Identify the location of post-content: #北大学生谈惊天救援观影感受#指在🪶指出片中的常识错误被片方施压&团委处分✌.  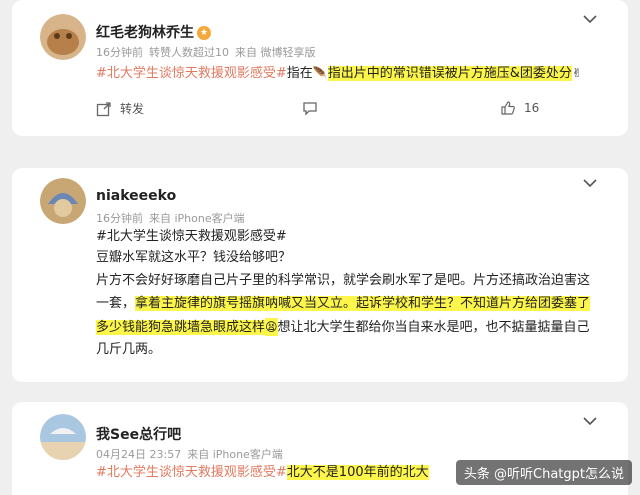
(339, 73).